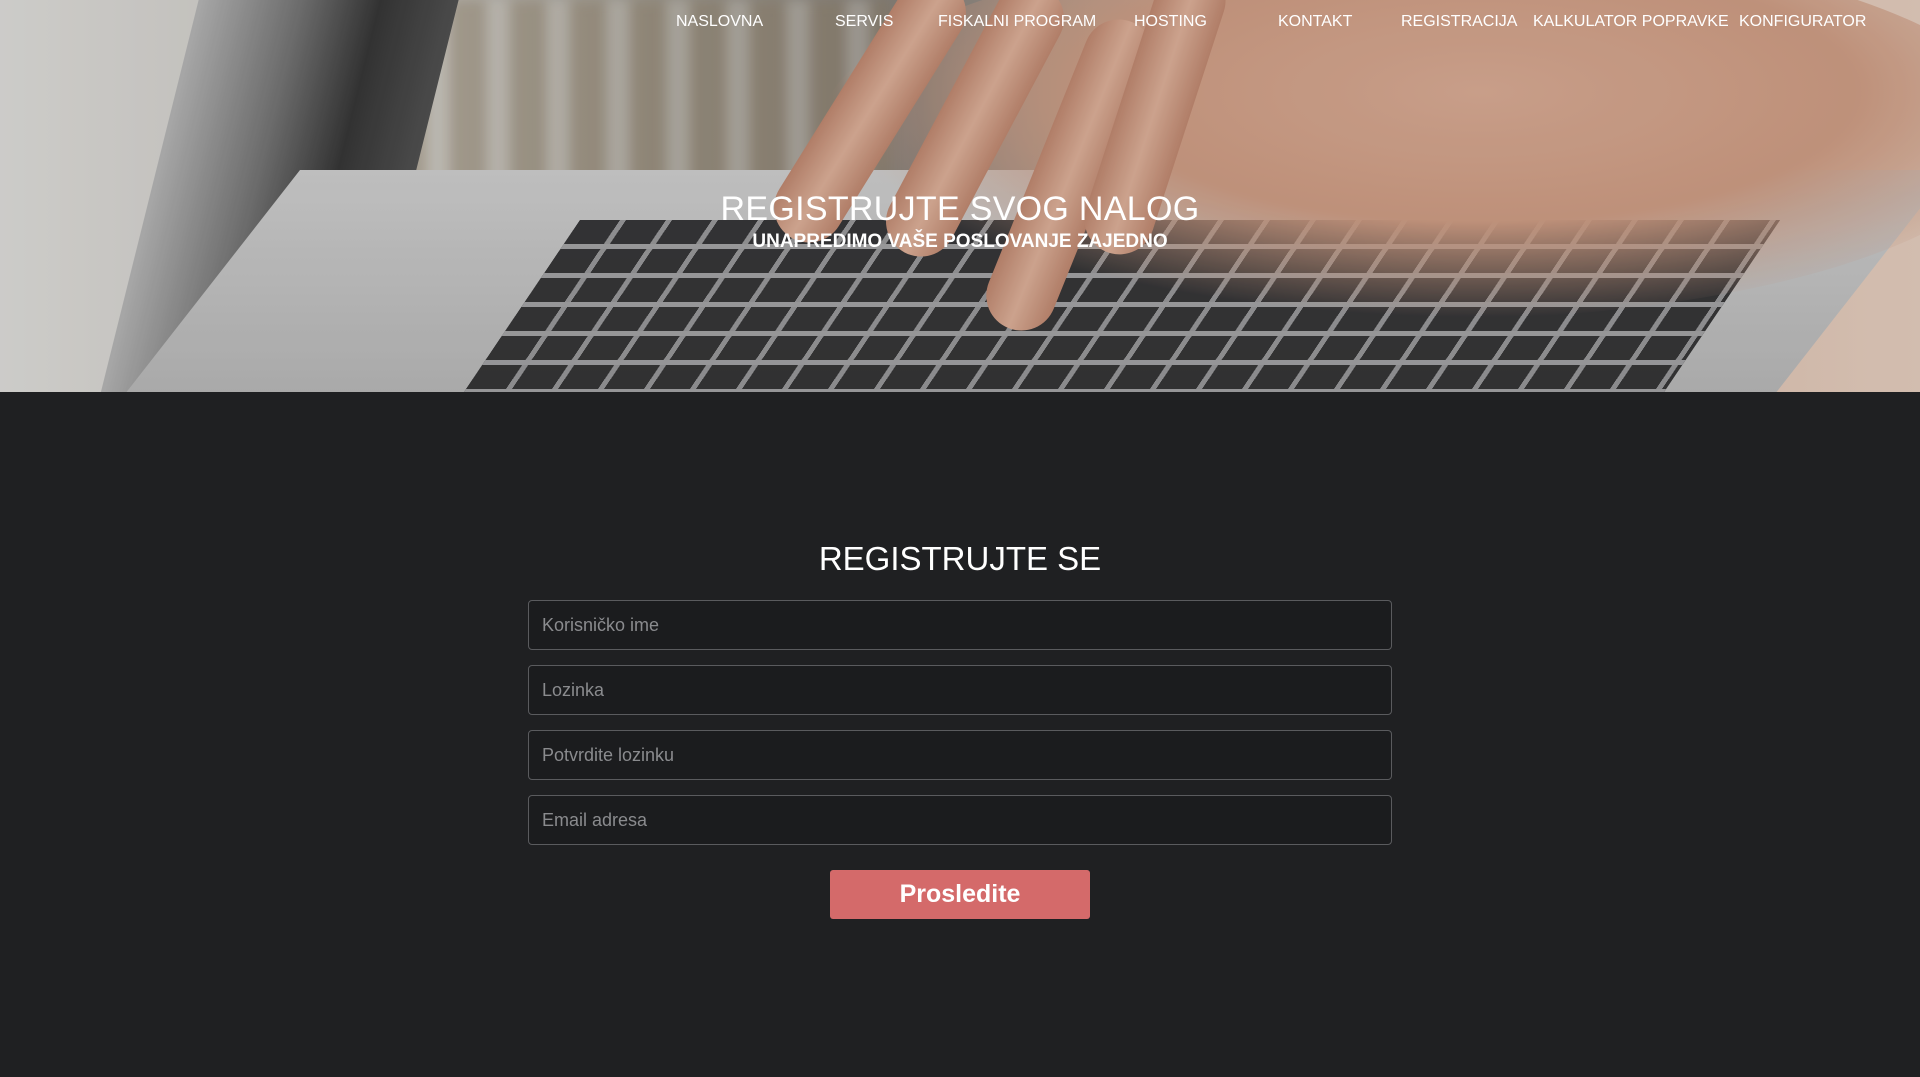 Image resolution: width=1920 pixels, height=1077 pixels. What do you see at coordinates (960, 690) in the screenshot?
I see `password-input` at bounding box center [960, 690].